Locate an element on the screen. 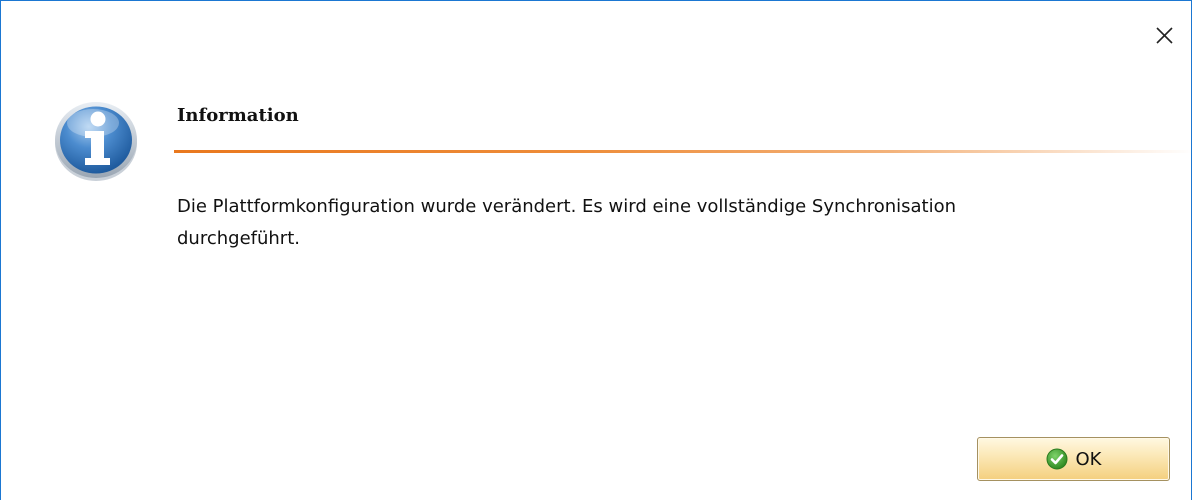  ok-button-label: OK is located at coordinates (1088, 459).